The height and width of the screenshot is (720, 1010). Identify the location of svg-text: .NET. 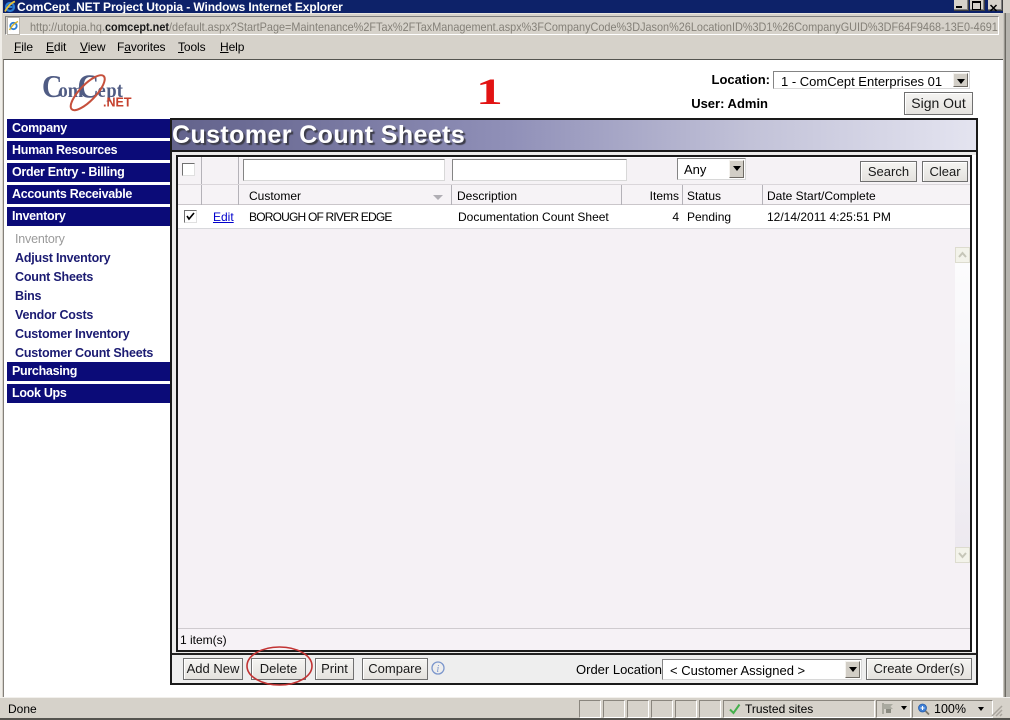
(117, 103).